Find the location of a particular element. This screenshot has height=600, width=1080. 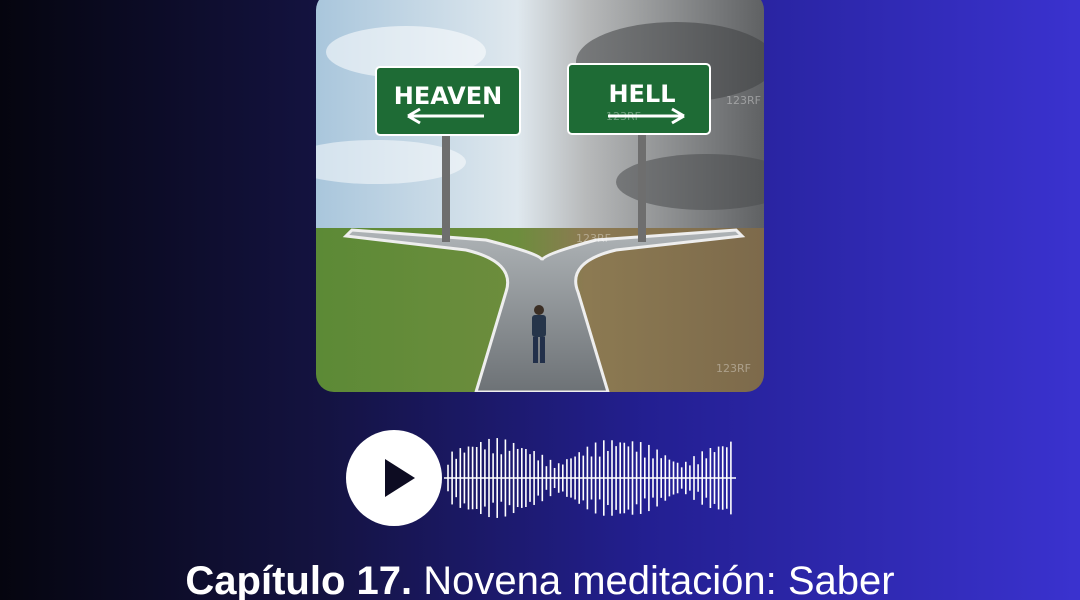

play-button is located at coordinates (394, 478).